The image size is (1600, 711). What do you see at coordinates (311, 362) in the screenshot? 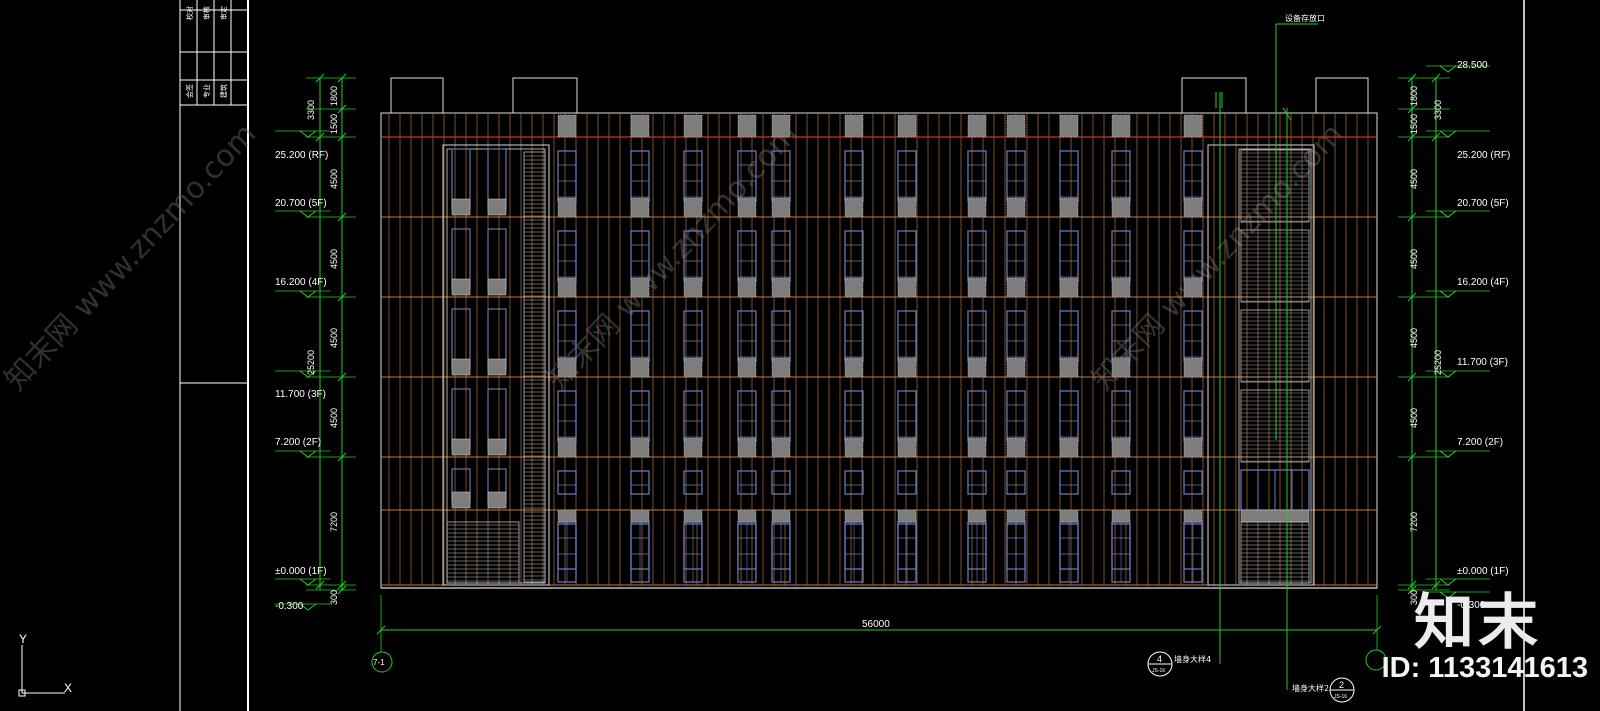
I see `dim-left-25200: 25200` at bounding box center [311, 362].